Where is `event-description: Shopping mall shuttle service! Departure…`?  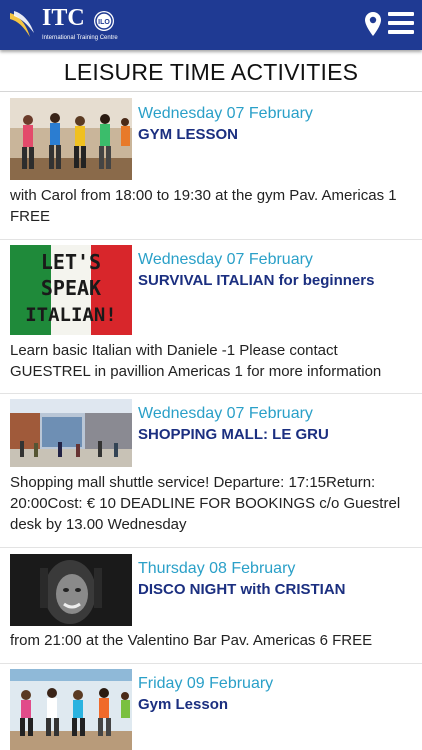
event-description: Shopping mall shuttle service! Departure… is located at coordinates (205, 503).